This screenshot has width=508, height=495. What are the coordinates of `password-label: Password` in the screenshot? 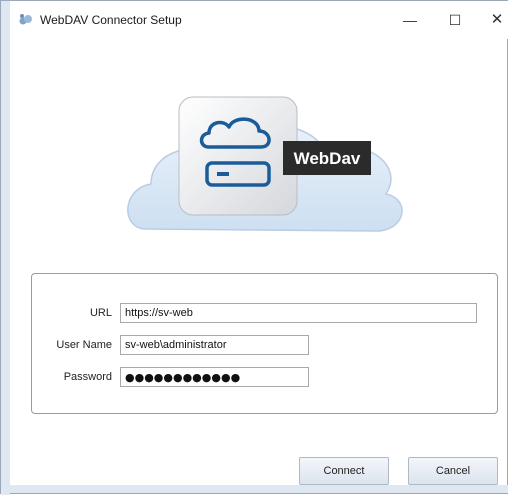 It's located at (87, 377).